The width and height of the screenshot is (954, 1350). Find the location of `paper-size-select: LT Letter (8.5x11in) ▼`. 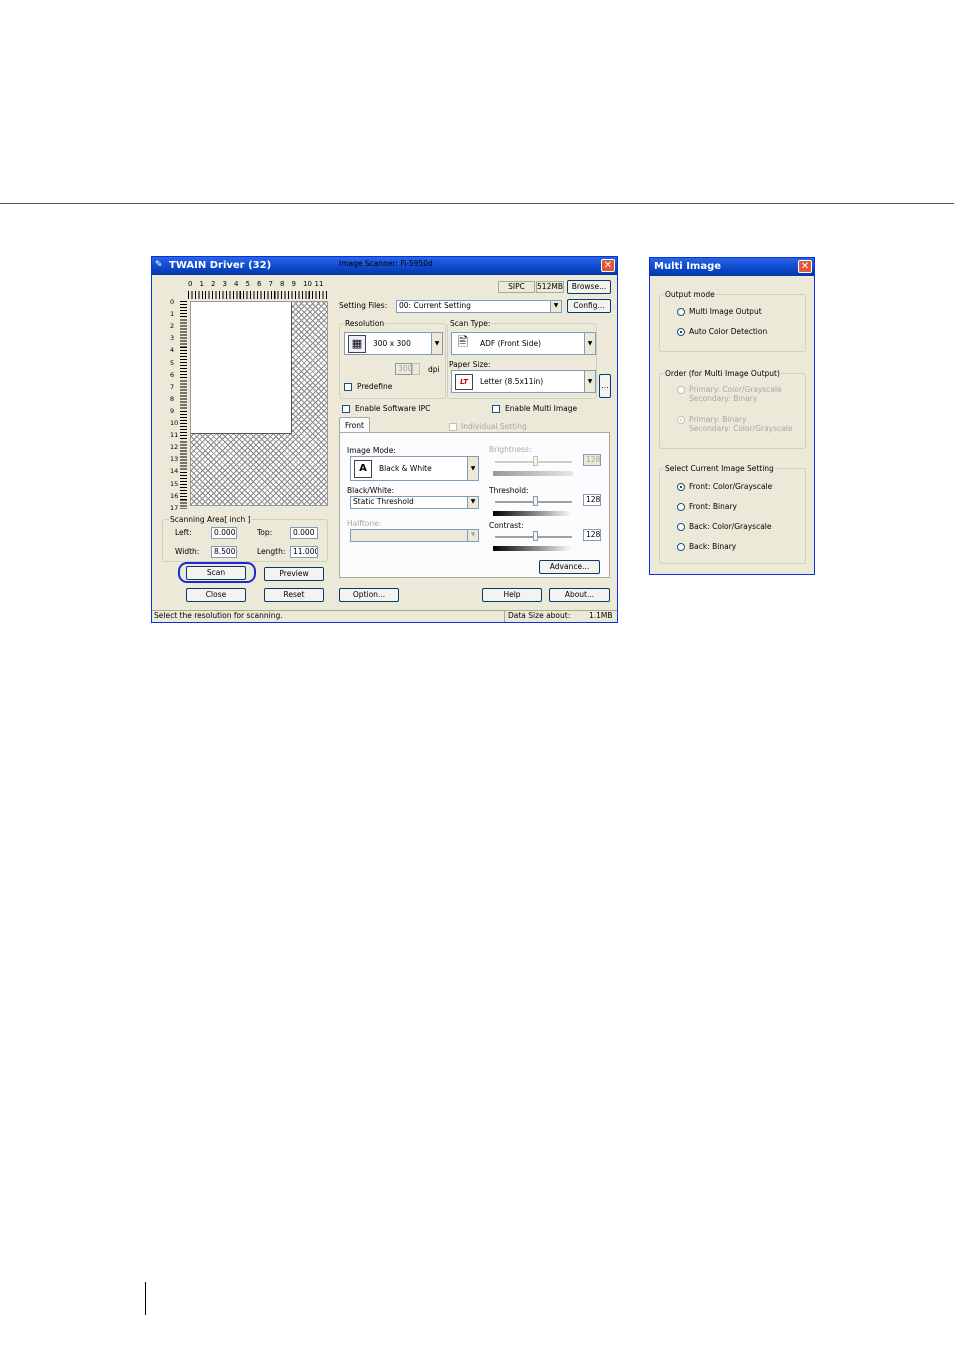

paper-size-select: LT Letter (8.5x11in) ▼ is located at coordinates (523, 381).